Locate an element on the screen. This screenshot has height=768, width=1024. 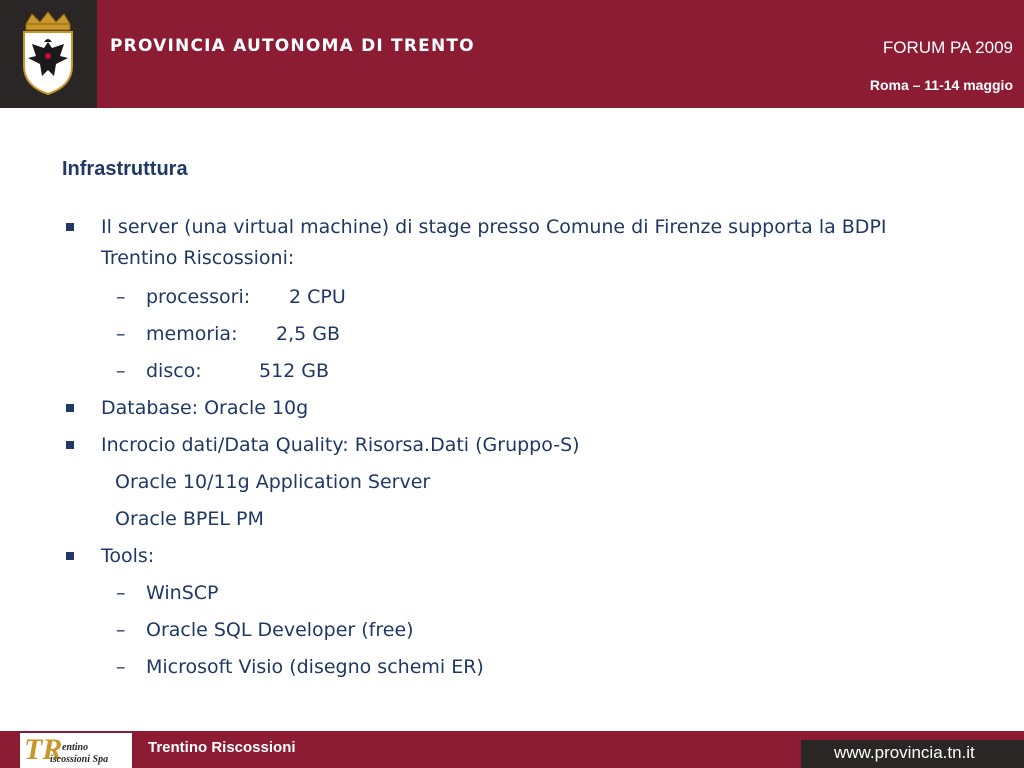
bpel-item: Oracle BPEL PM is located at coordinates (189, 519).